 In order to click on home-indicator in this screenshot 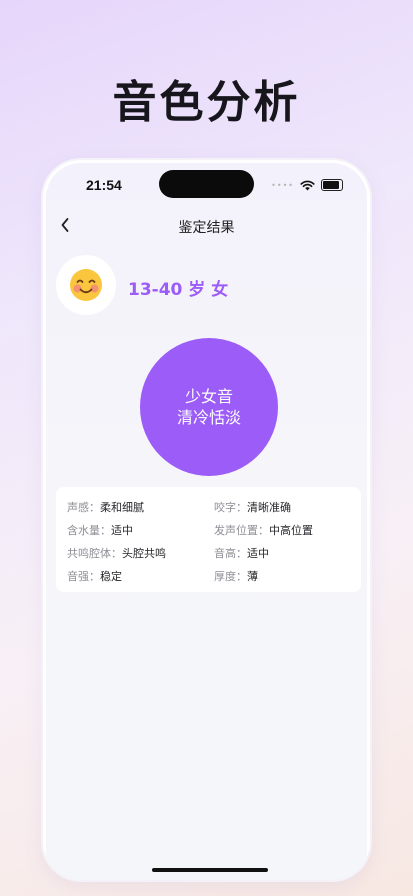, I will do `click(210, 870)`.